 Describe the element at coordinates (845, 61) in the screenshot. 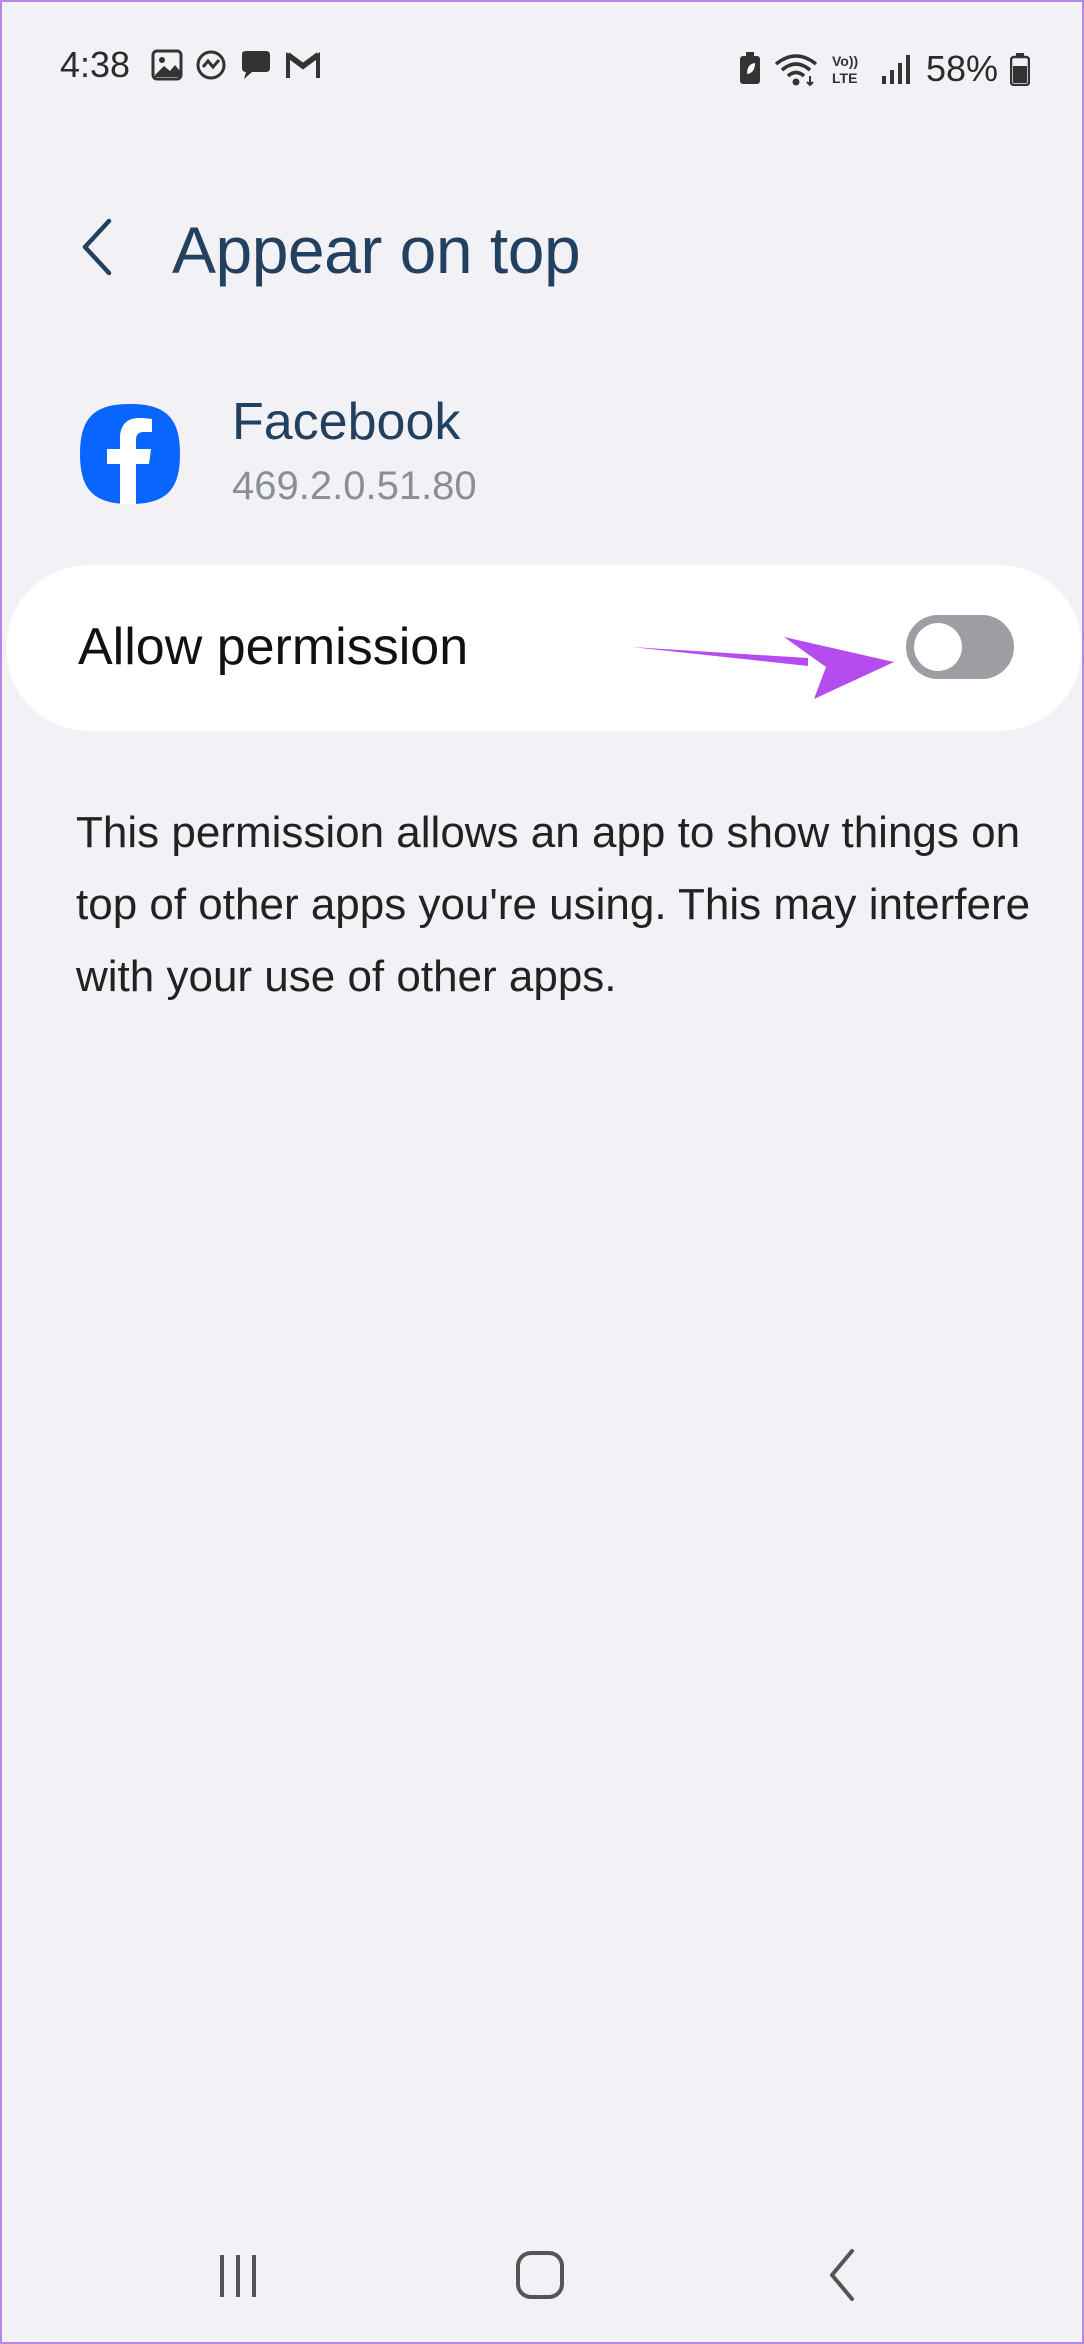

I see `svg-text: Vo))` at that location.